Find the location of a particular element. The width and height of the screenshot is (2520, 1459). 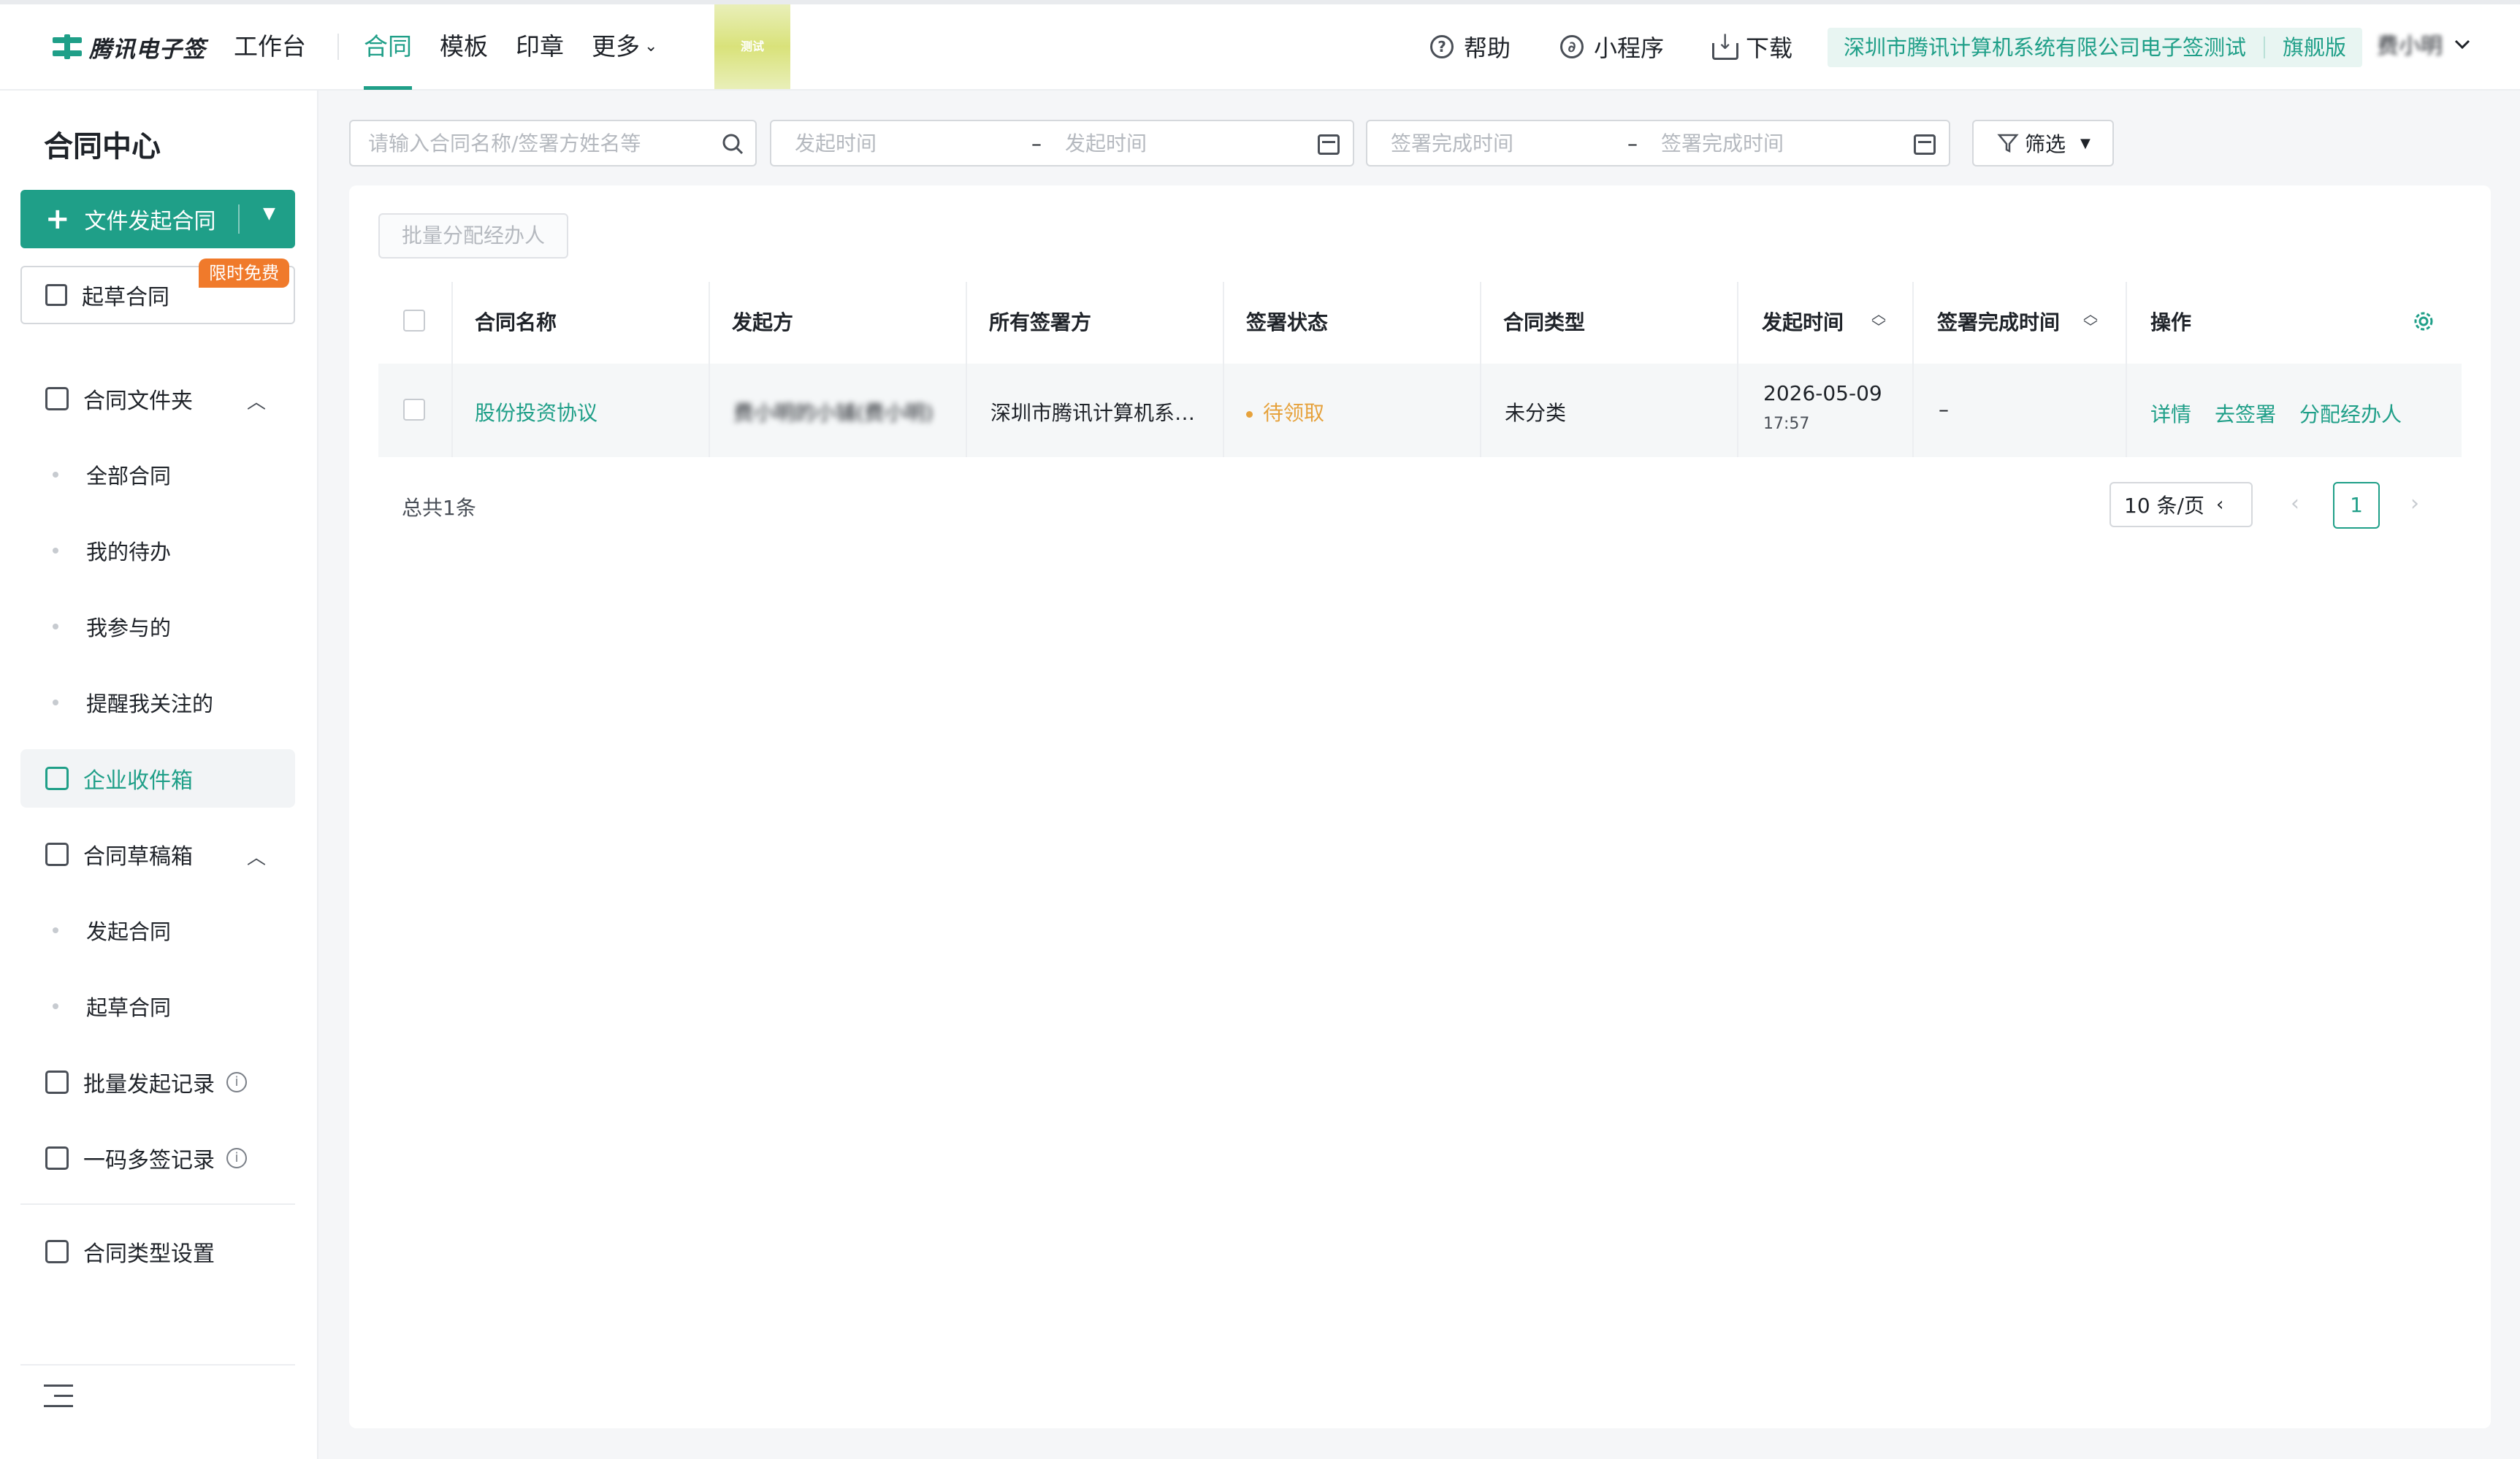

complete-time-to-input is located at coordinates (1770, 143).